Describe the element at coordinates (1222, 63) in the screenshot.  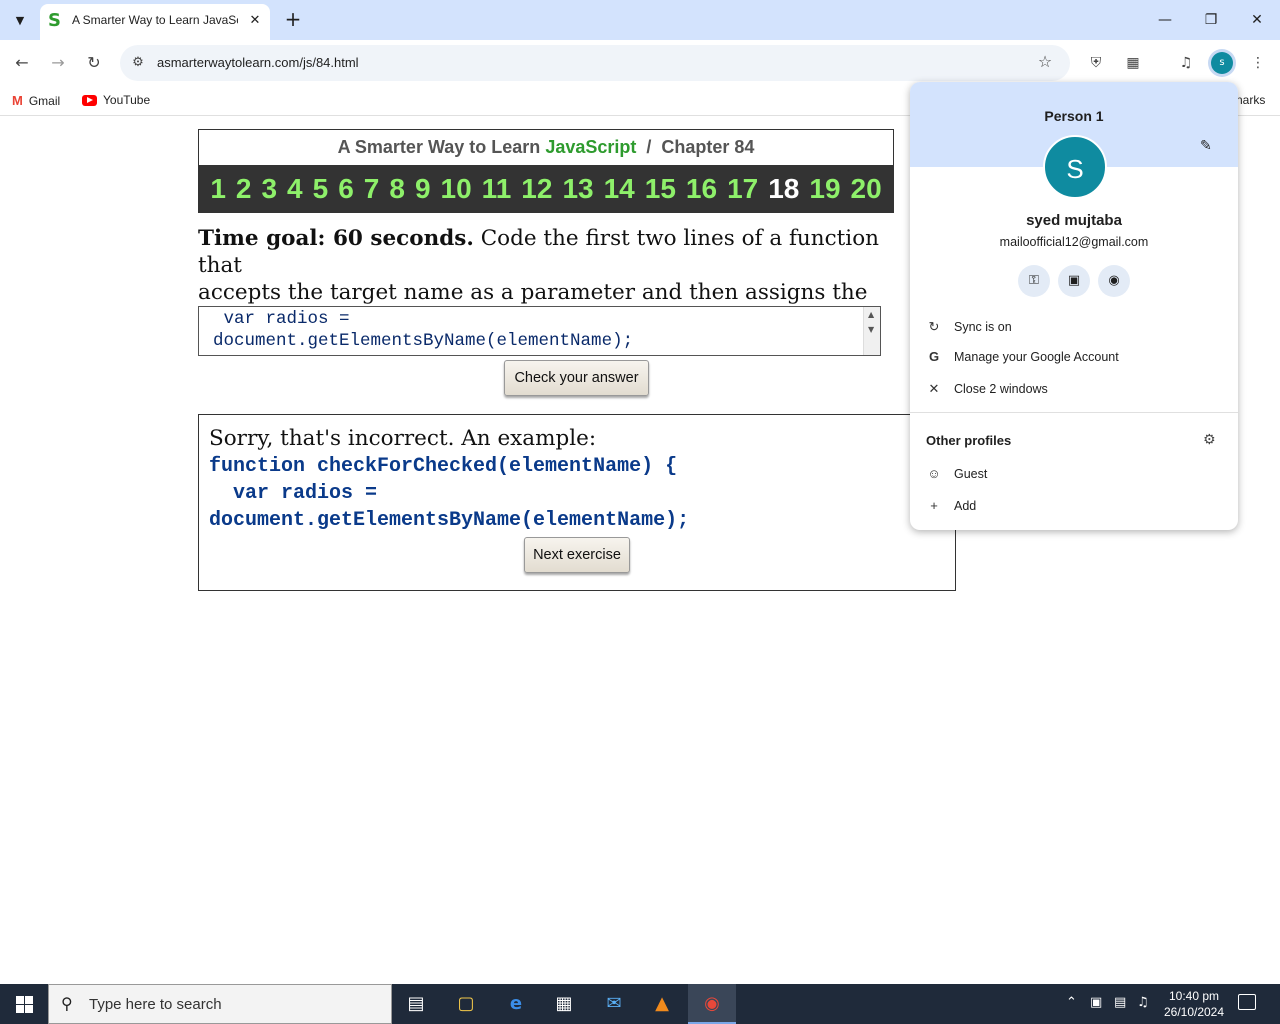
I see `profile-avatar-button: s` at that location.